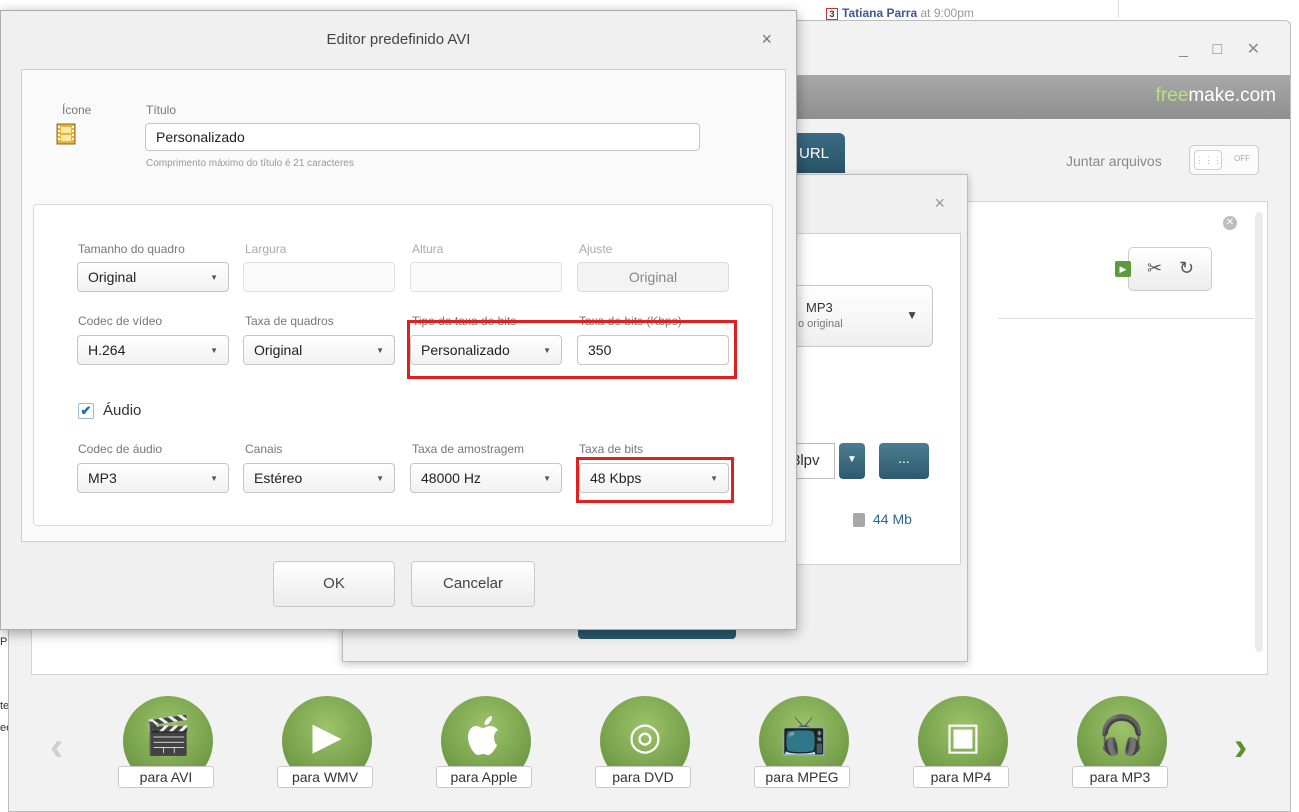 This screenshot has width=1299, height=812. Describe the element at coordinates (327, 737) in the screenshot. I see `media-player-icon: ▶` at that location.